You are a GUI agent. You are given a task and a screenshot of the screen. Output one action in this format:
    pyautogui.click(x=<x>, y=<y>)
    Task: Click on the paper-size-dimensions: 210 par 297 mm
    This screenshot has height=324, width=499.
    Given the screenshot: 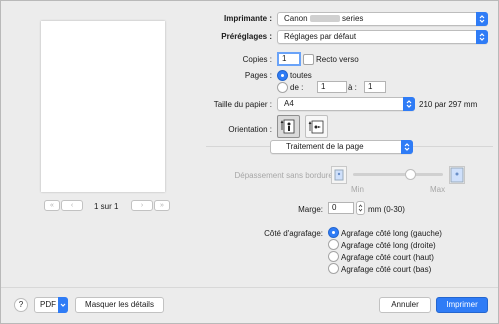 What is the action you would take?
    pyautogui.click(x=448, y=104)
    